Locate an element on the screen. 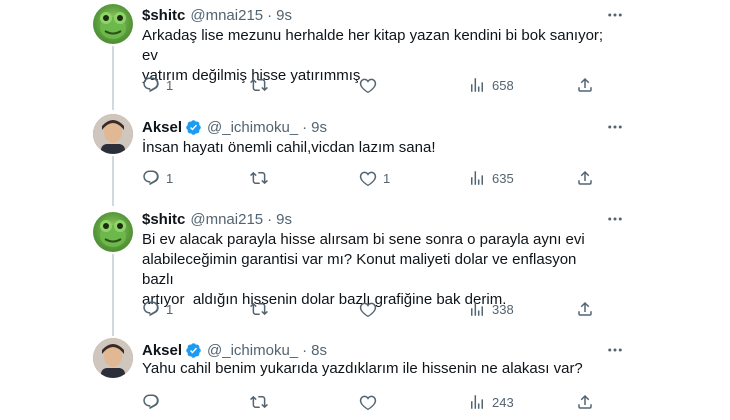 Image resolution: width=730 pixels, height=420 pixels. tweet-header: Aksel @_ichimoku_ · 9s is located at coordinates (234, 127).